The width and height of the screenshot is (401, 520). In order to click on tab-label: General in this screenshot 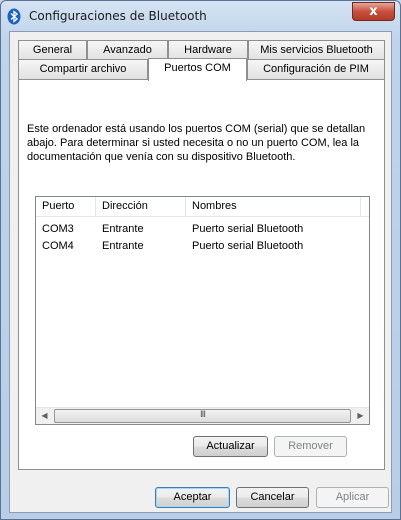, I will do `click(52, 50)`.